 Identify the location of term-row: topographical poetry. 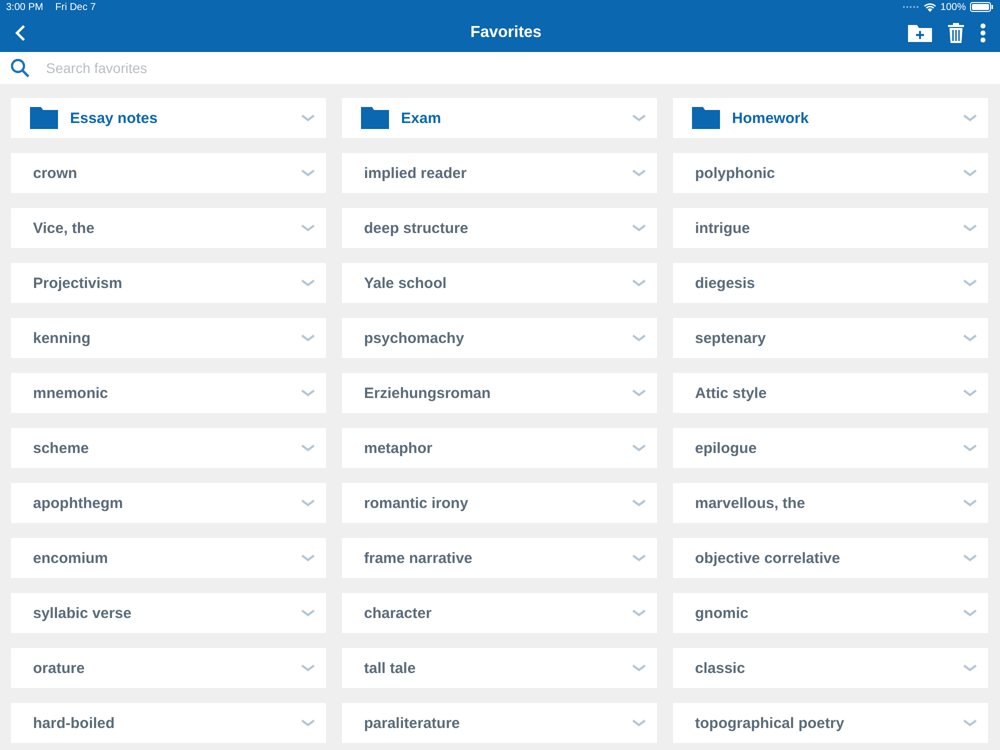
(830, 723).